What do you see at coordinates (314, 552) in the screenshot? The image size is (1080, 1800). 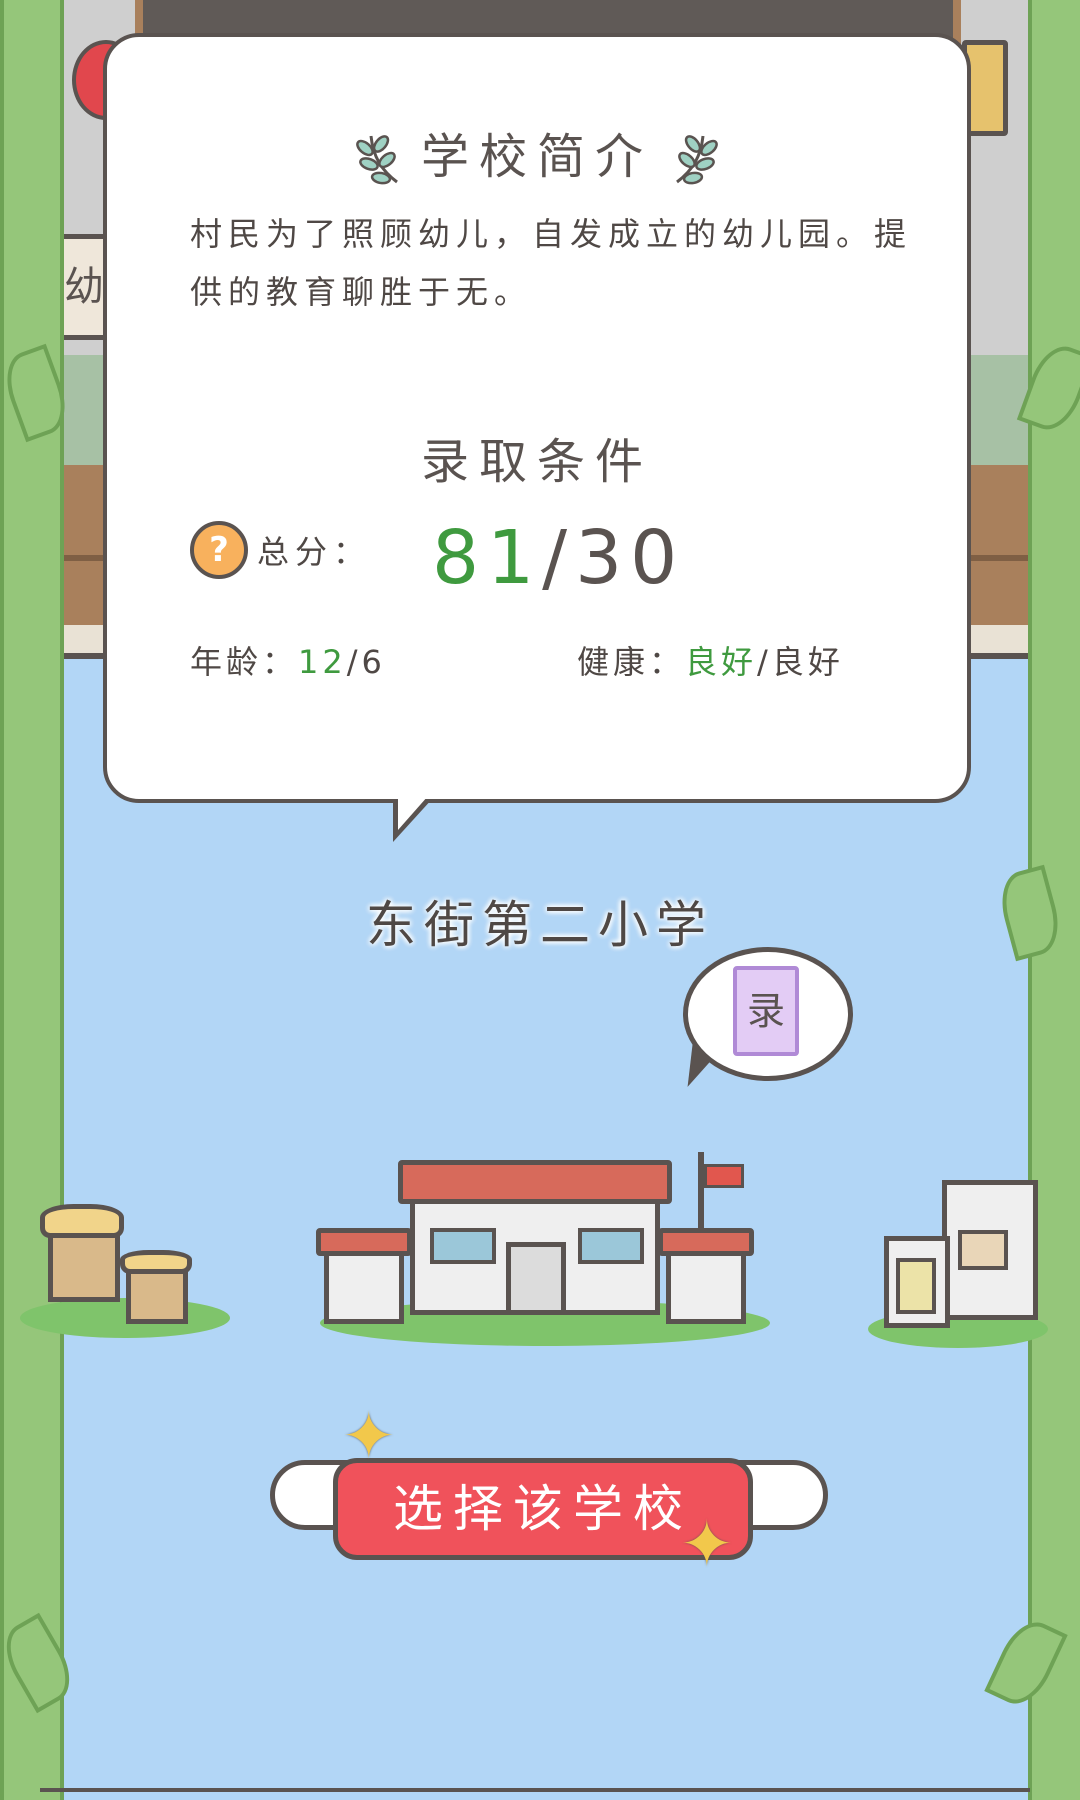 I see `total-score-label: 总分：` at bounding box center [314, 552].